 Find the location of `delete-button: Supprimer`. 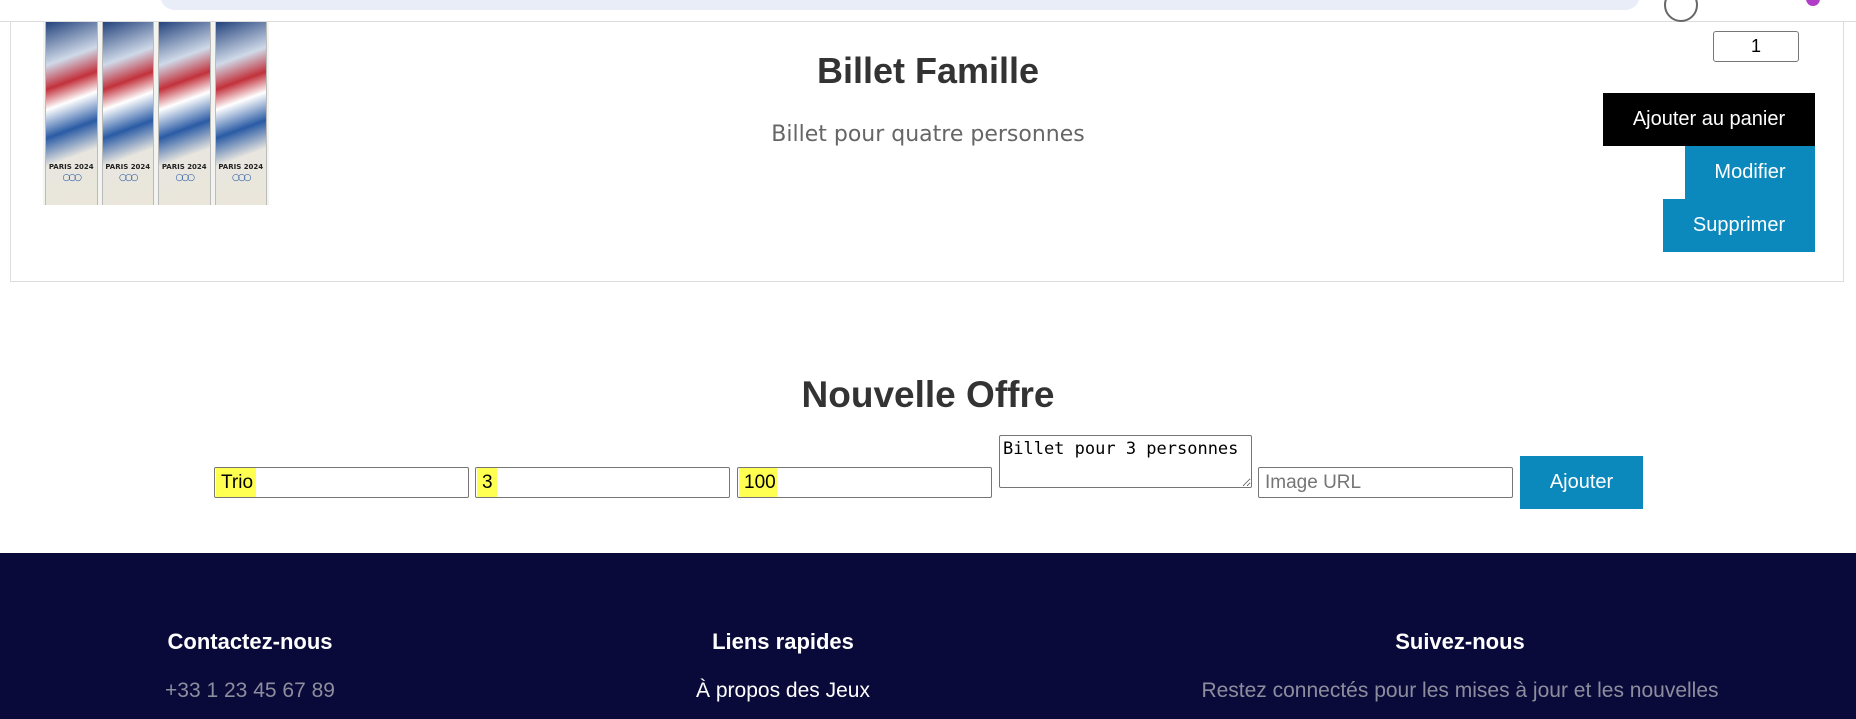

delete-button: Supprimer is located at coordinates (1739, 225).